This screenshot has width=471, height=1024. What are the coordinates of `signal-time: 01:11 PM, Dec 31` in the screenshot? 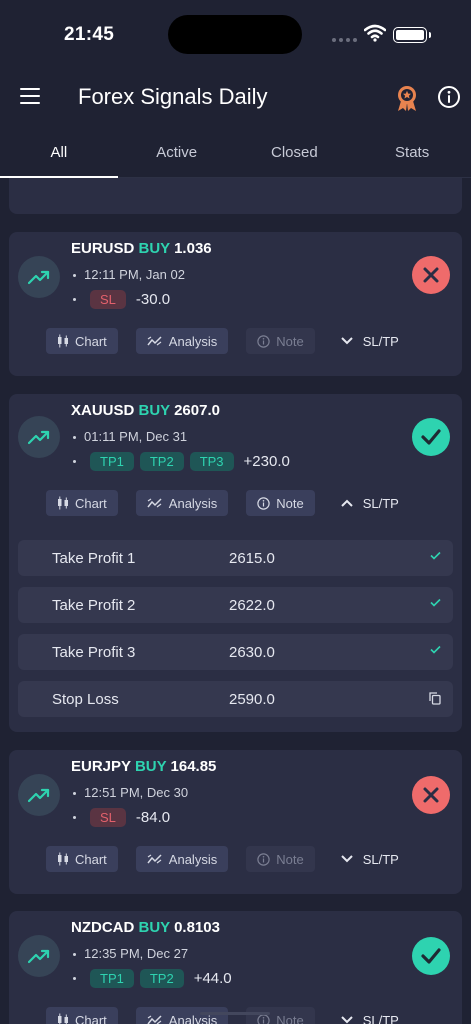 It's located at (129, 436).